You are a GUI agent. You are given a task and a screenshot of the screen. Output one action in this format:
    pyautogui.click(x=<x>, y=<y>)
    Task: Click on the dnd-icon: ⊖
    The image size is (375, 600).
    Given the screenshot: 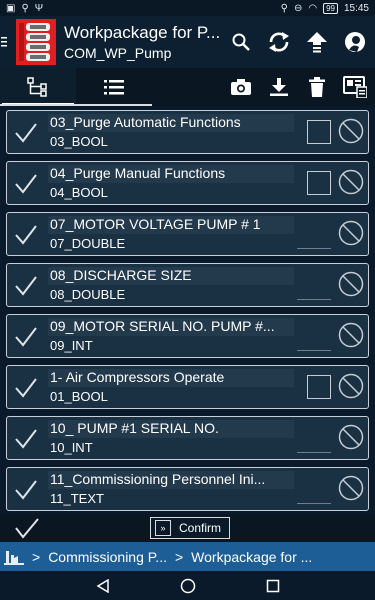 What is the action you would take?
    pyautogui.click(x=298, y=8)
    